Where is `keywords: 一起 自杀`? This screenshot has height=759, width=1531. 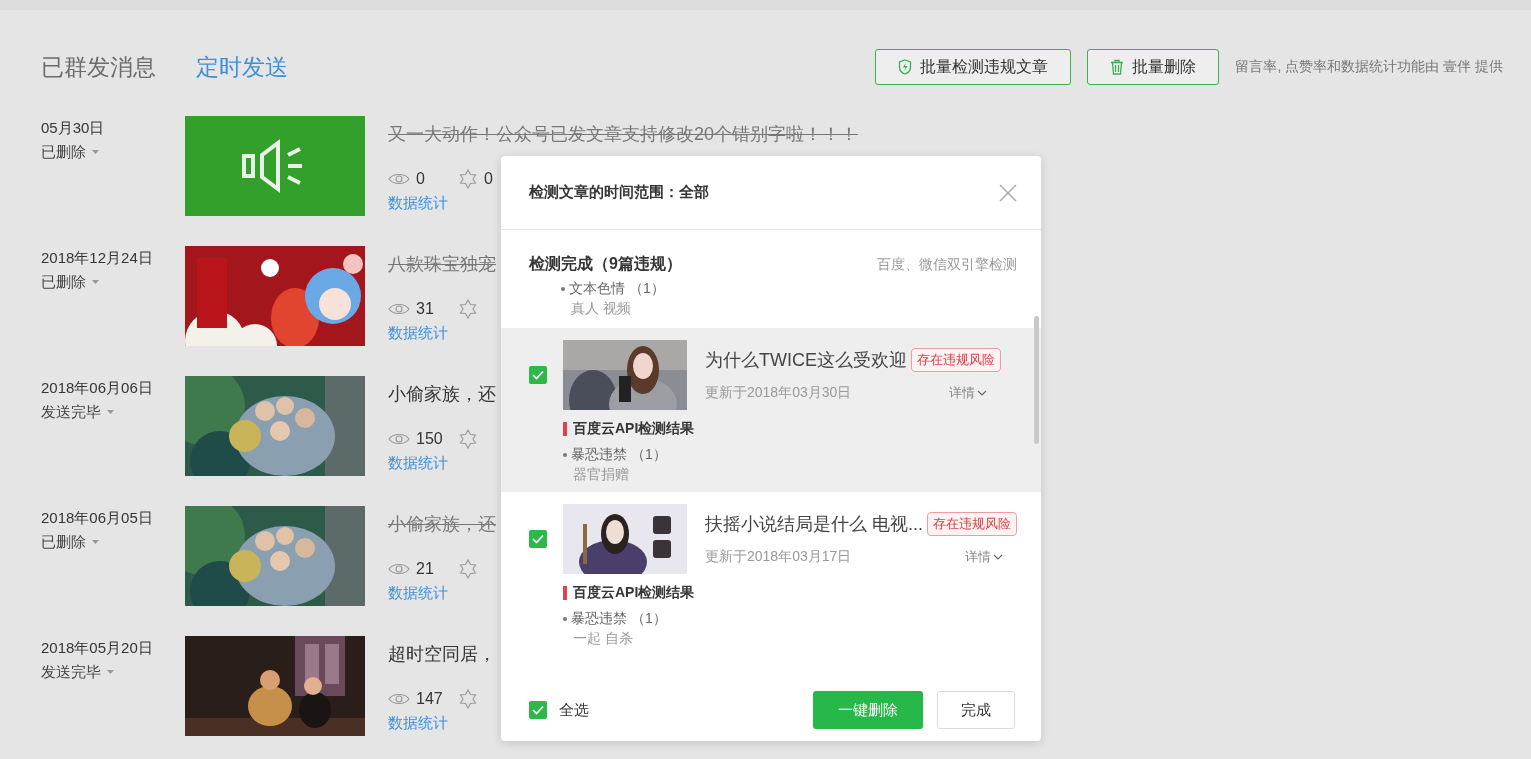 keywords: 一起 自杀 is located at coordinates (603, 639).